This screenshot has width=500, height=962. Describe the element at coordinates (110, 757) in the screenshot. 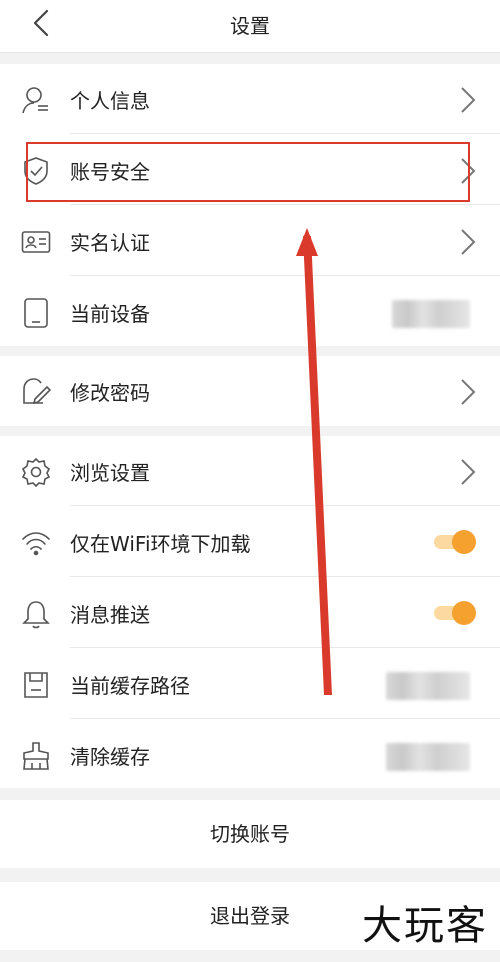

I see `settings-row-label: 清除缓存` at that location.